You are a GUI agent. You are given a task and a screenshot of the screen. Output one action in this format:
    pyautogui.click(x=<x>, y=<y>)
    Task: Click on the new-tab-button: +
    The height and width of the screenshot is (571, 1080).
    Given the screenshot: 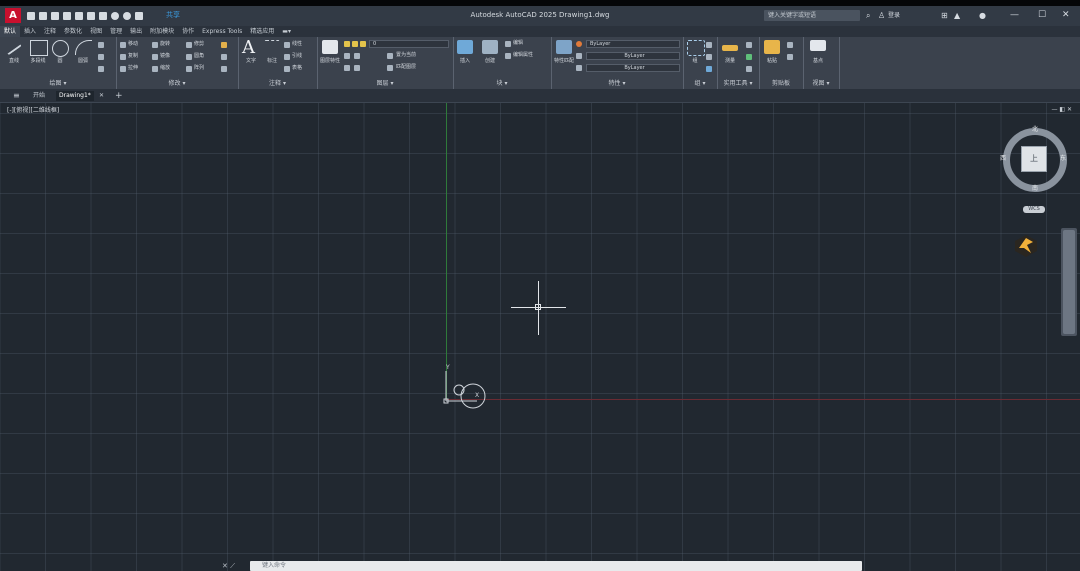 What is the action you would take?
    pyautogui.click(x=119, y=96)
    